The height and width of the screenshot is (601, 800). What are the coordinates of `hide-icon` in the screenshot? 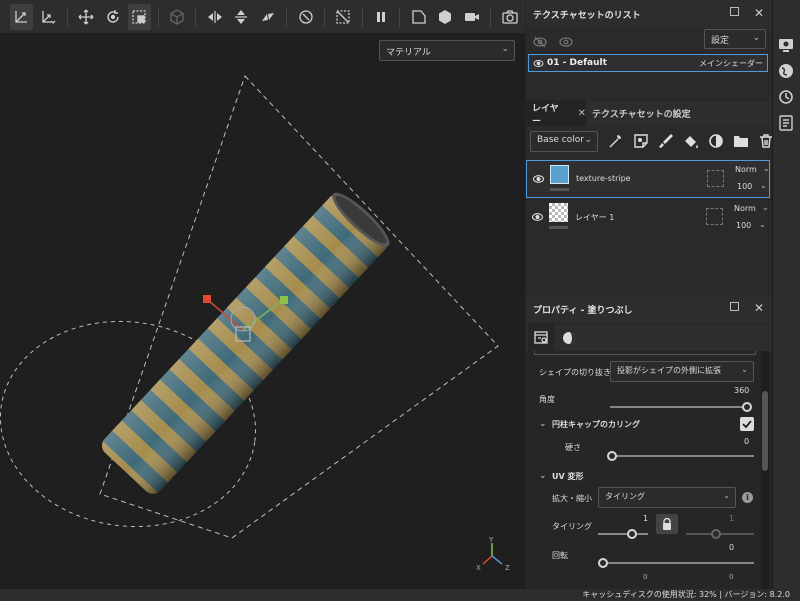 It's located at (343, 17).